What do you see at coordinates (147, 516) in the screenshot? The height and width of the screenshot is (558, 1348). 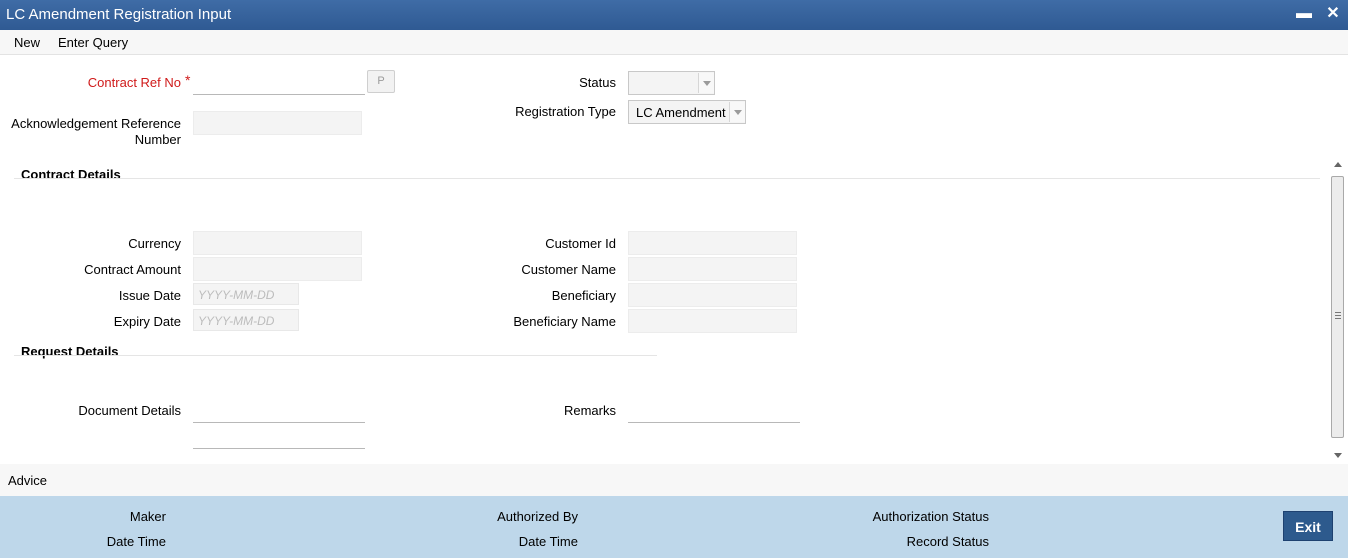 I see `maker-label: Maker` at bounding box center [147, 516].